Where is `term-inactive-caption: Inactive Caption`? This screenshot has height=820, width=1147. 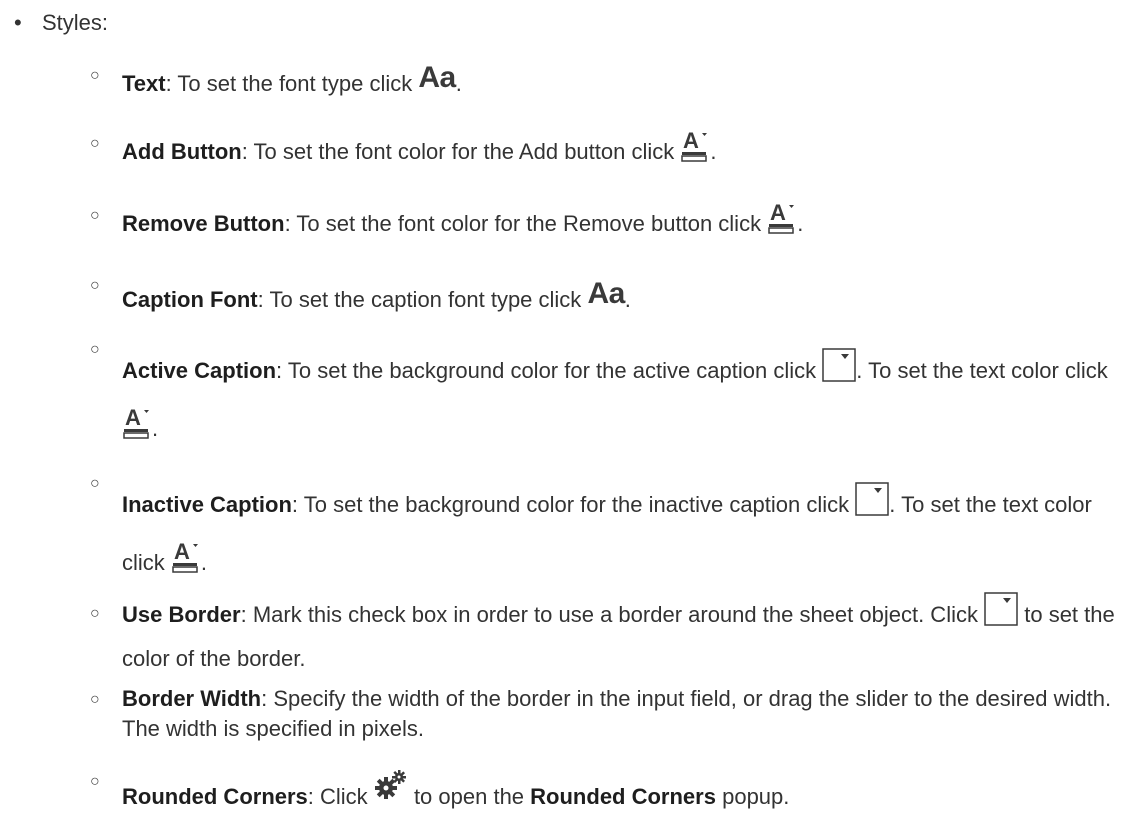
term-inactive-caption: Inactive Caption is located at coordinates (207, 504).